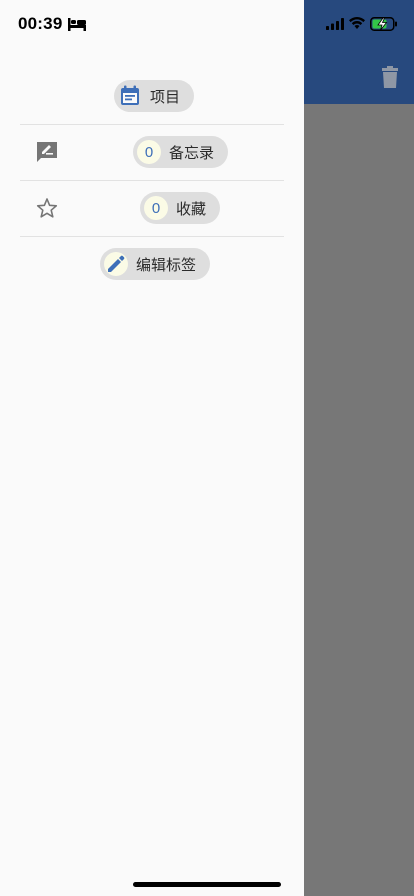  Describe the element at coordinates (47, 152) in the screenshot. I see `memo-edit-icon` at that location.